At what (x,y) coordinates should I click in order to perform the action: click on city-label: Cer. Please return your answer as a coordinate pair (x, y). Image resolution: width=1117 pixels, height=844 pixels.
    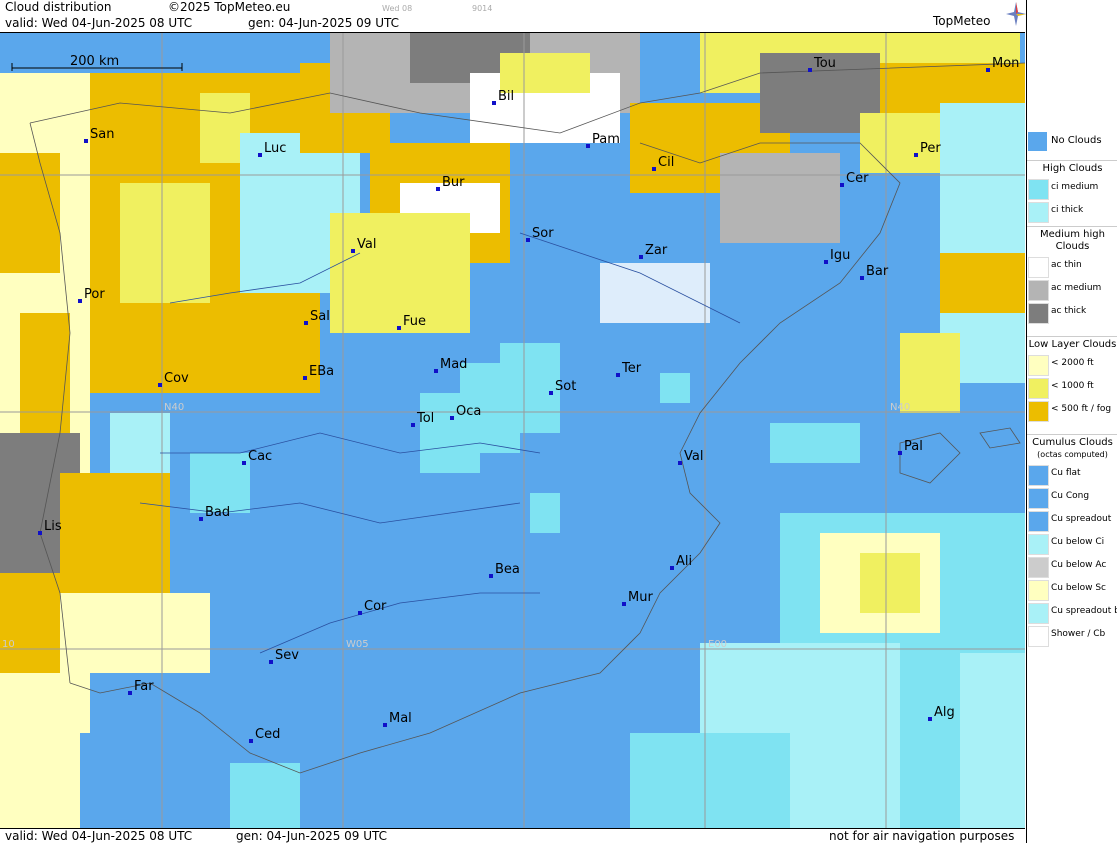
    Looking at the image, I should click on (857, 178).